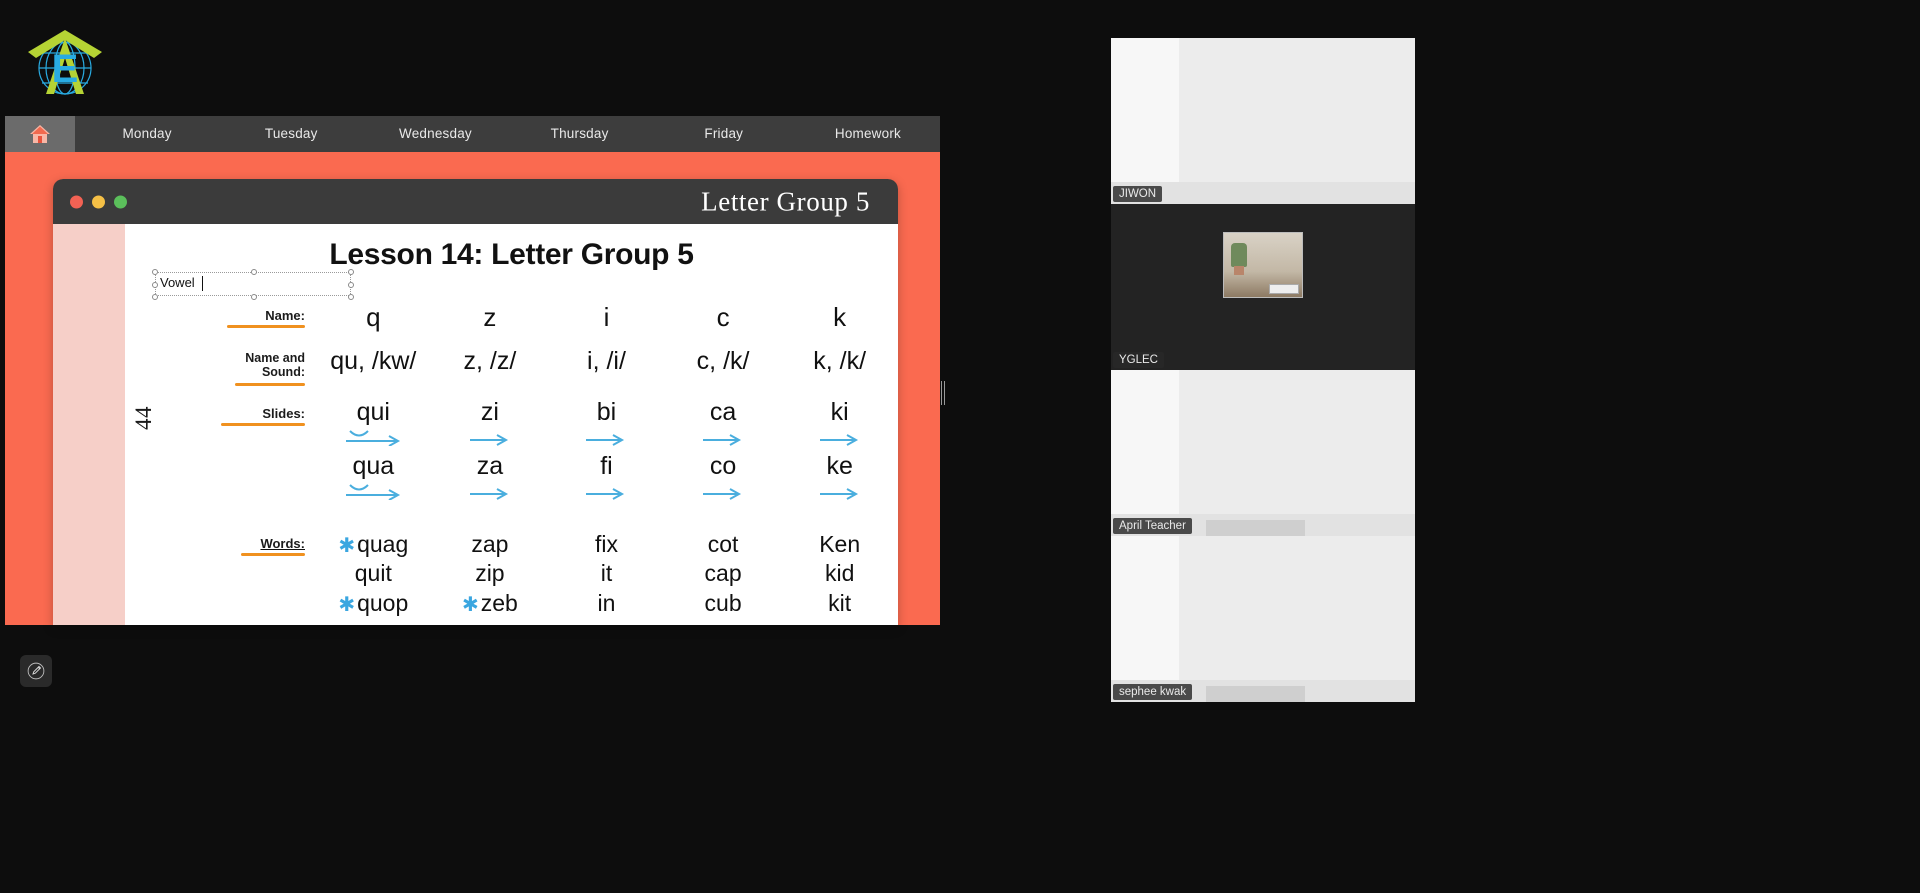  I want to click on slides-col-3: ca co, so click(723, 452).